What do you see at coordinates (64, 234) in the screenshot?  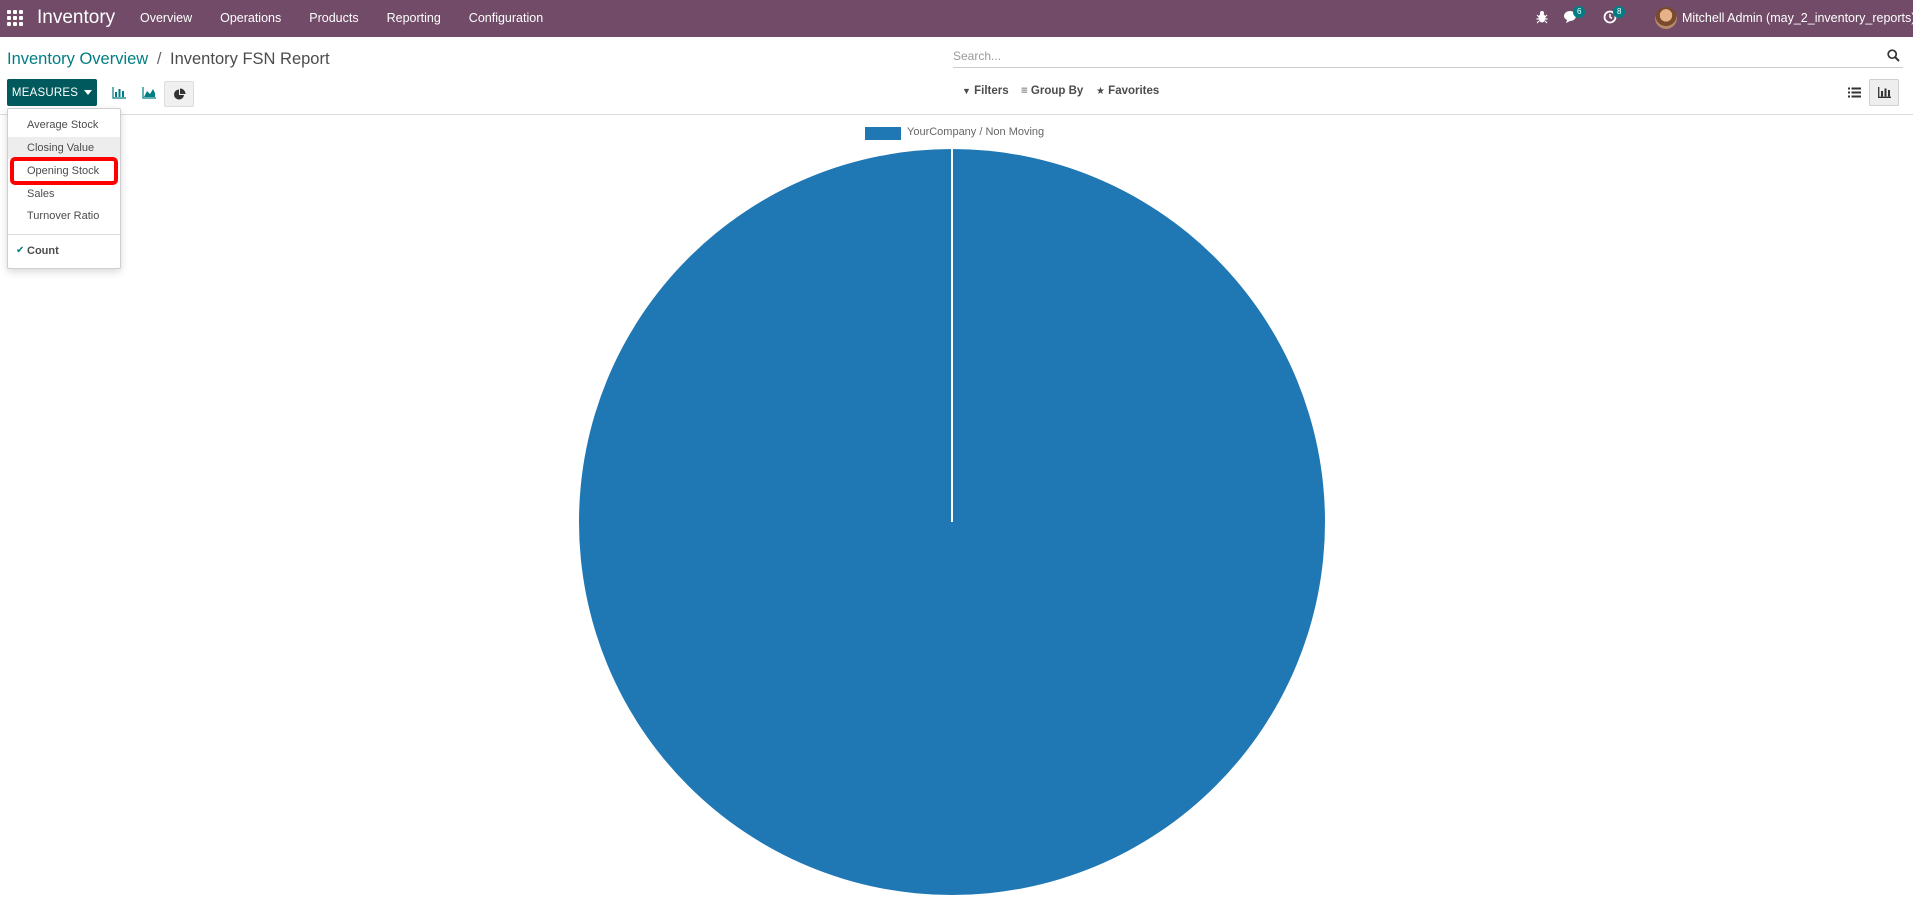 I see `dropdown-divider` at bounding box center [64, 234].